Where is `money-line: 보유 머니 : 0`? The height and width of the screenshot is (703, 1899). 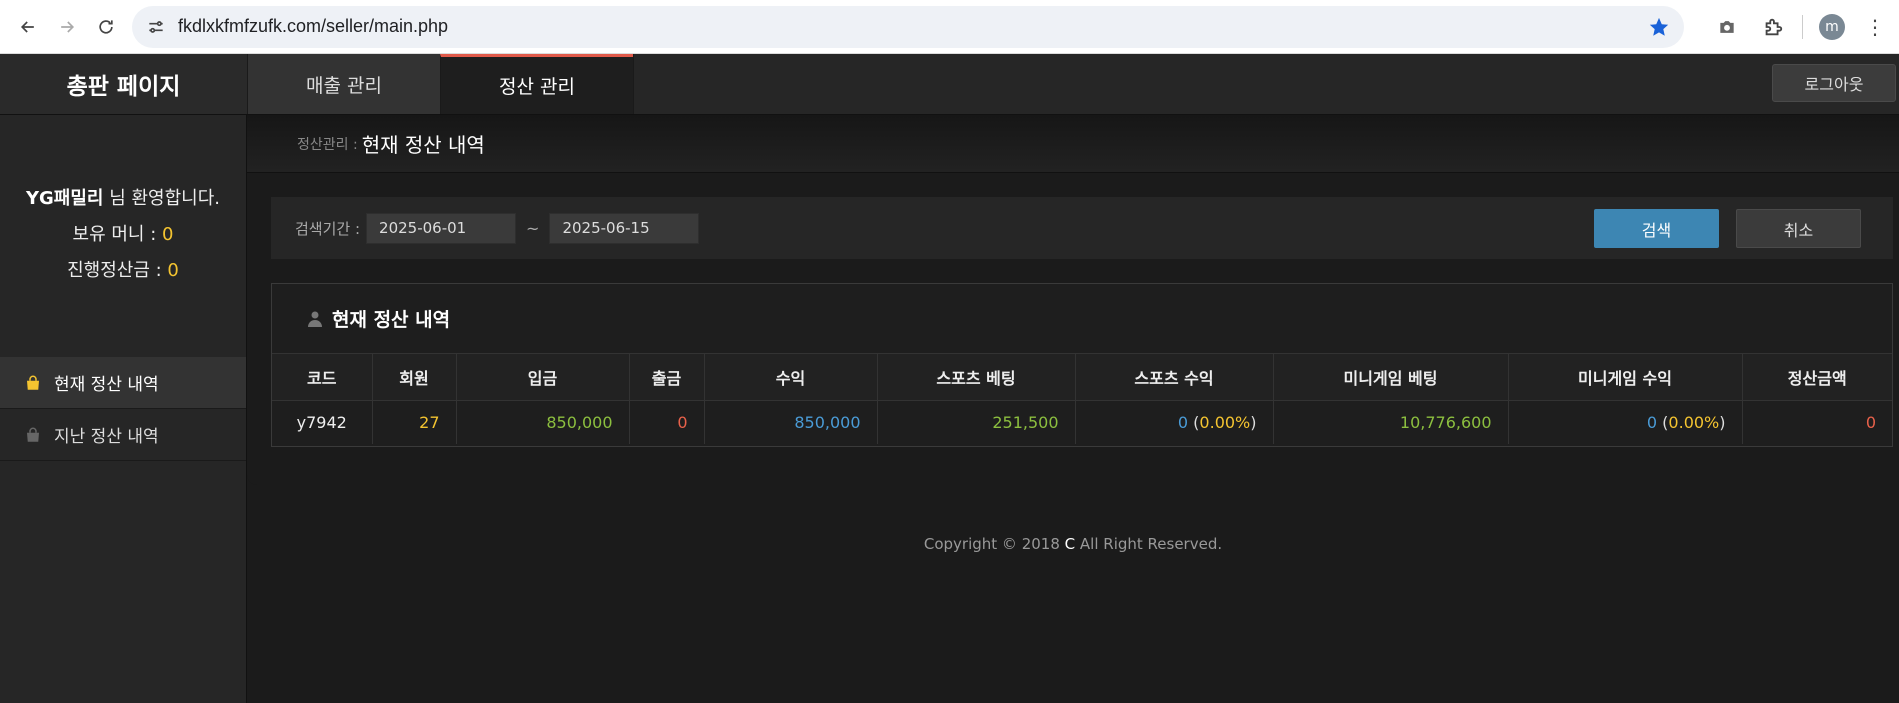
money-line: 보유 머니 : 0 is located at coordinates (123, 235).